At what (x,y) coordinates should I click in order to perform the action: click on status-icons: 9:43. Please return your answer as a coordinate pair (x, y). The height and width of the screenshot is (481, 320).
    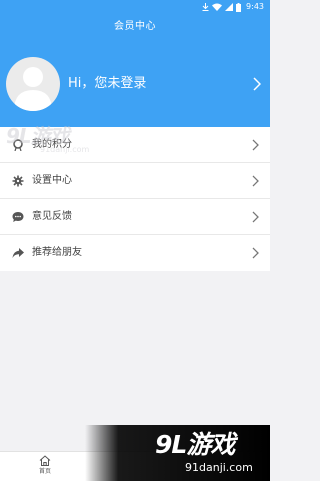
    Looking at the image, I should click on (233, 7).